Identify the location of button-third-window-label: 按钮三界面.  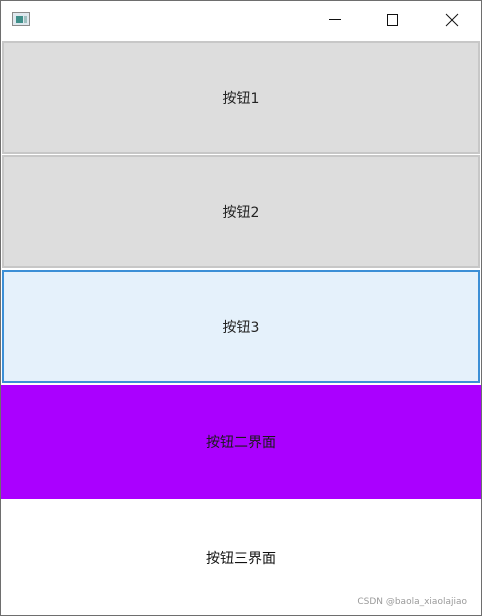
(241, 558).